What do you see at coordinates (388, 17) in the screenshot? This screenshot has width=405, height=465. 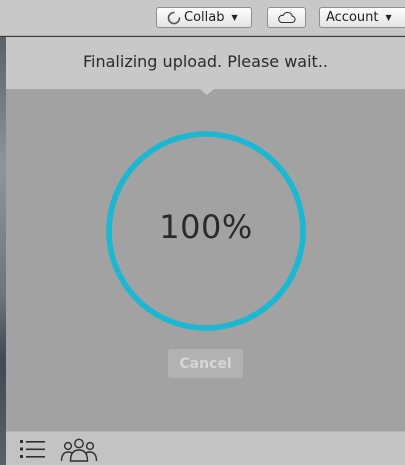 I see `account-chevron-down-icon: ▼` at bounding box center [388, 17].